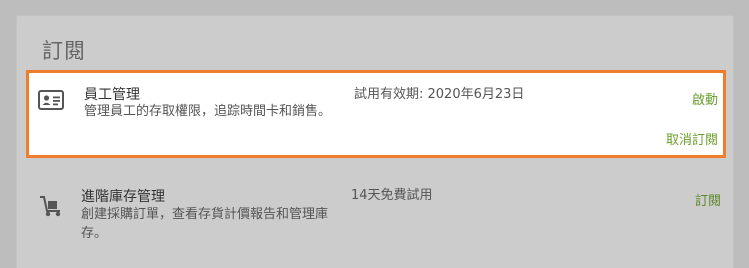  What do you see at coordinates (708, 199) in the screenshot?
I see `subscribe-link: 訂閱` at bounding box center [708, 199].